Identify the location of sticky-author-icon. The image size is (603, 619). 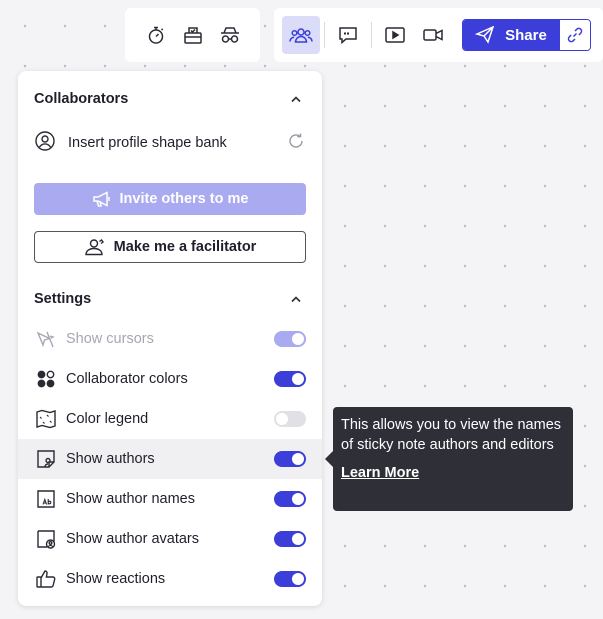
(46, 459).